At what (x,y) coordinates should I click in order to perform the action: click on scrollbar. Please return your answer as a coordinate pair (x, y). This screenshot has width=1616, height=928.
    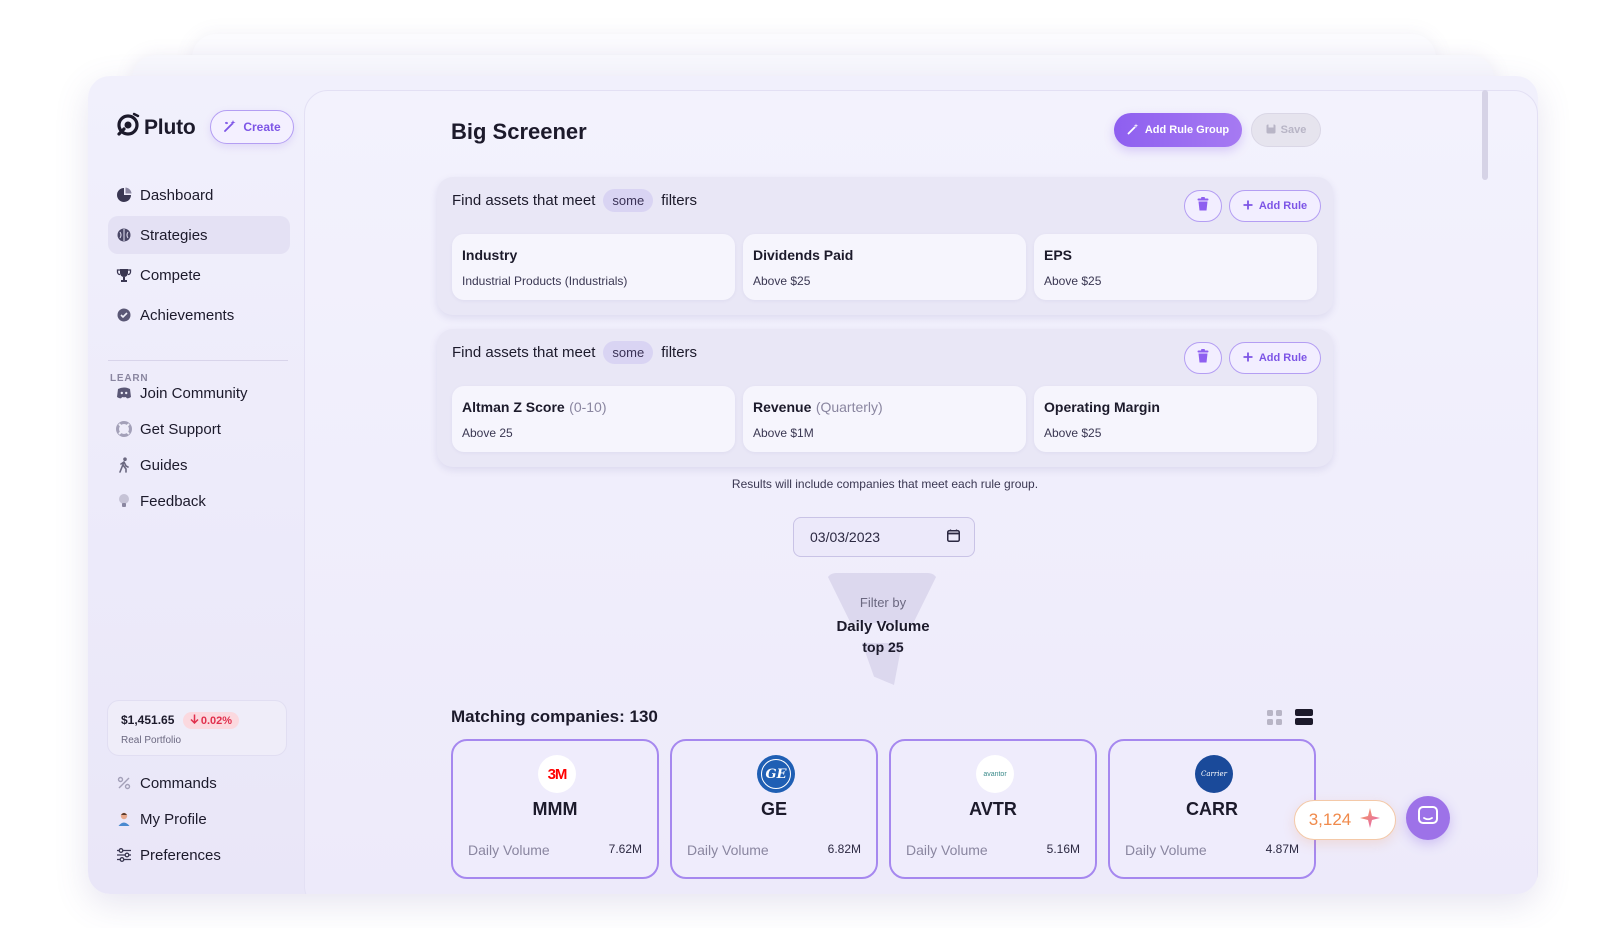
    Looking at the image, I should click on (1485, 135).